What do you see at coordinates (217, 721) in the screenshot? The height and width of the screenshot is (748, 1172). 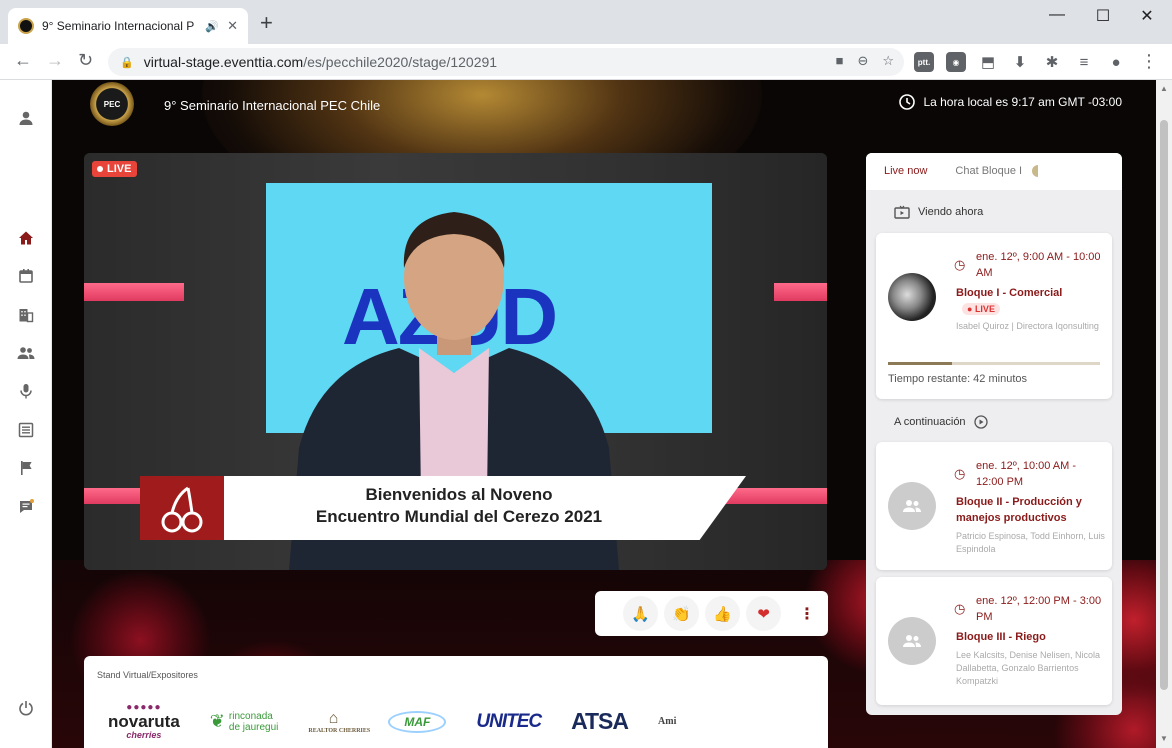 I see `leaf-icon: ❦` at bounding box center [217, 721].